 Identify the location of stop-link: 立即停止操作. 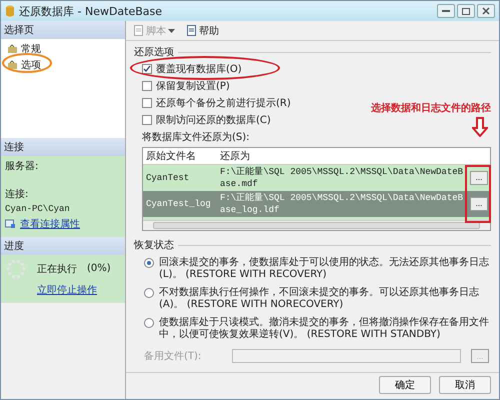
(67, 289).